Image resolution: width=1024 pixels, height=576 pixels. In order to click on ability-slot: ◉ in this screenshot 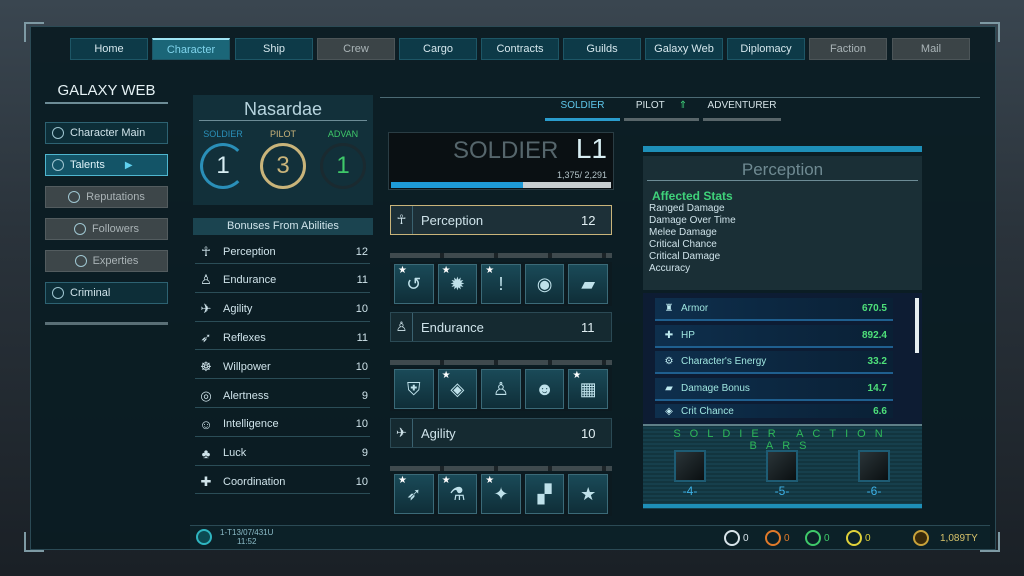, I will do `click(544, 284)`.